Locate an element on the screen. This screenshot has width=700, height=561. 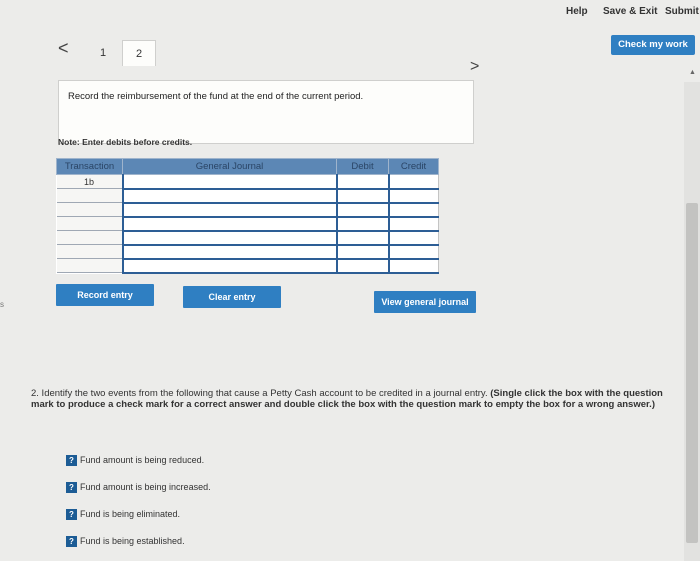
header-transaction: Transaction is located at coordinates (89, 166).